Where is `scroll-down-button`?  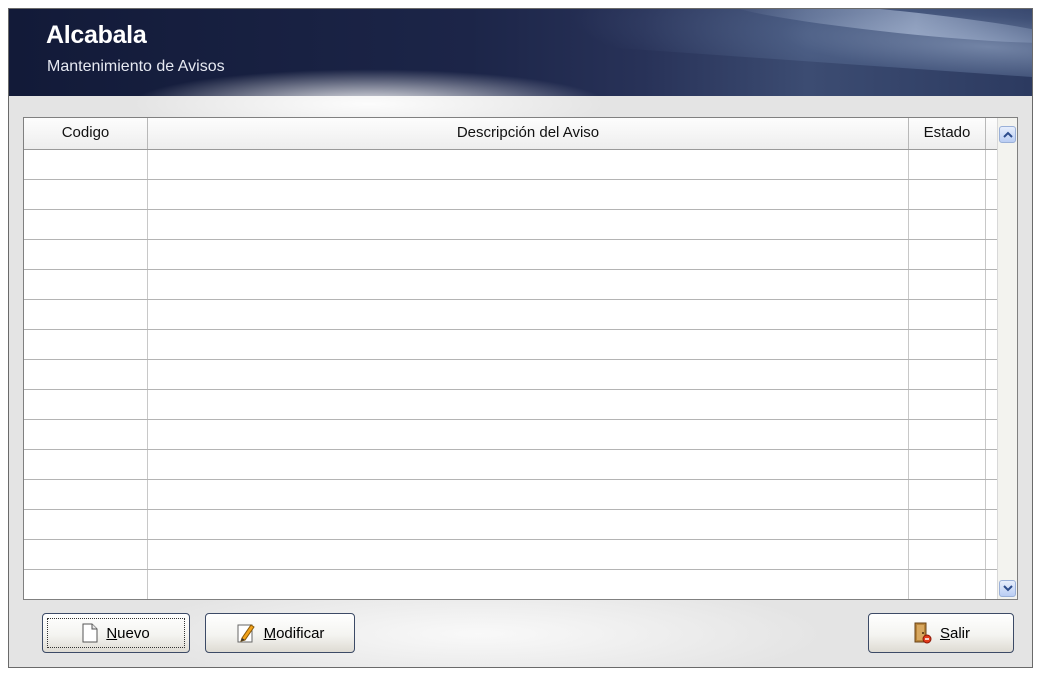
scroll-down-button is located at coordinates (1007, 588).